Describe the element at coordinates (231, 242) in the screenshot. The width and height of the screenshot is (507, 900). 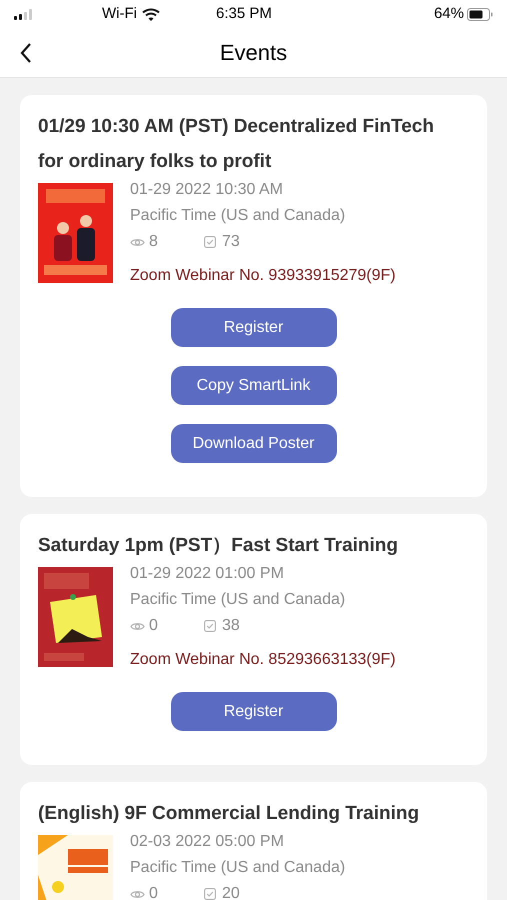
I see `registration-count: 73` at that location.